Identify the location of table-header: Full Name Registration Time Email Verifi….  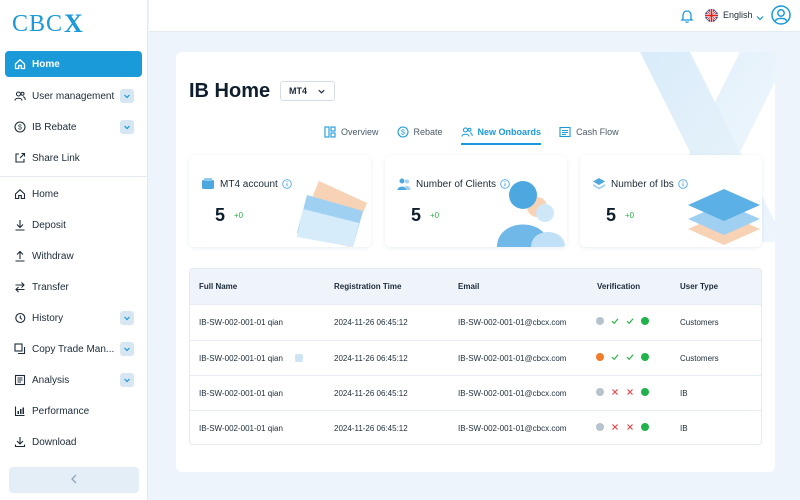
(475, 286).